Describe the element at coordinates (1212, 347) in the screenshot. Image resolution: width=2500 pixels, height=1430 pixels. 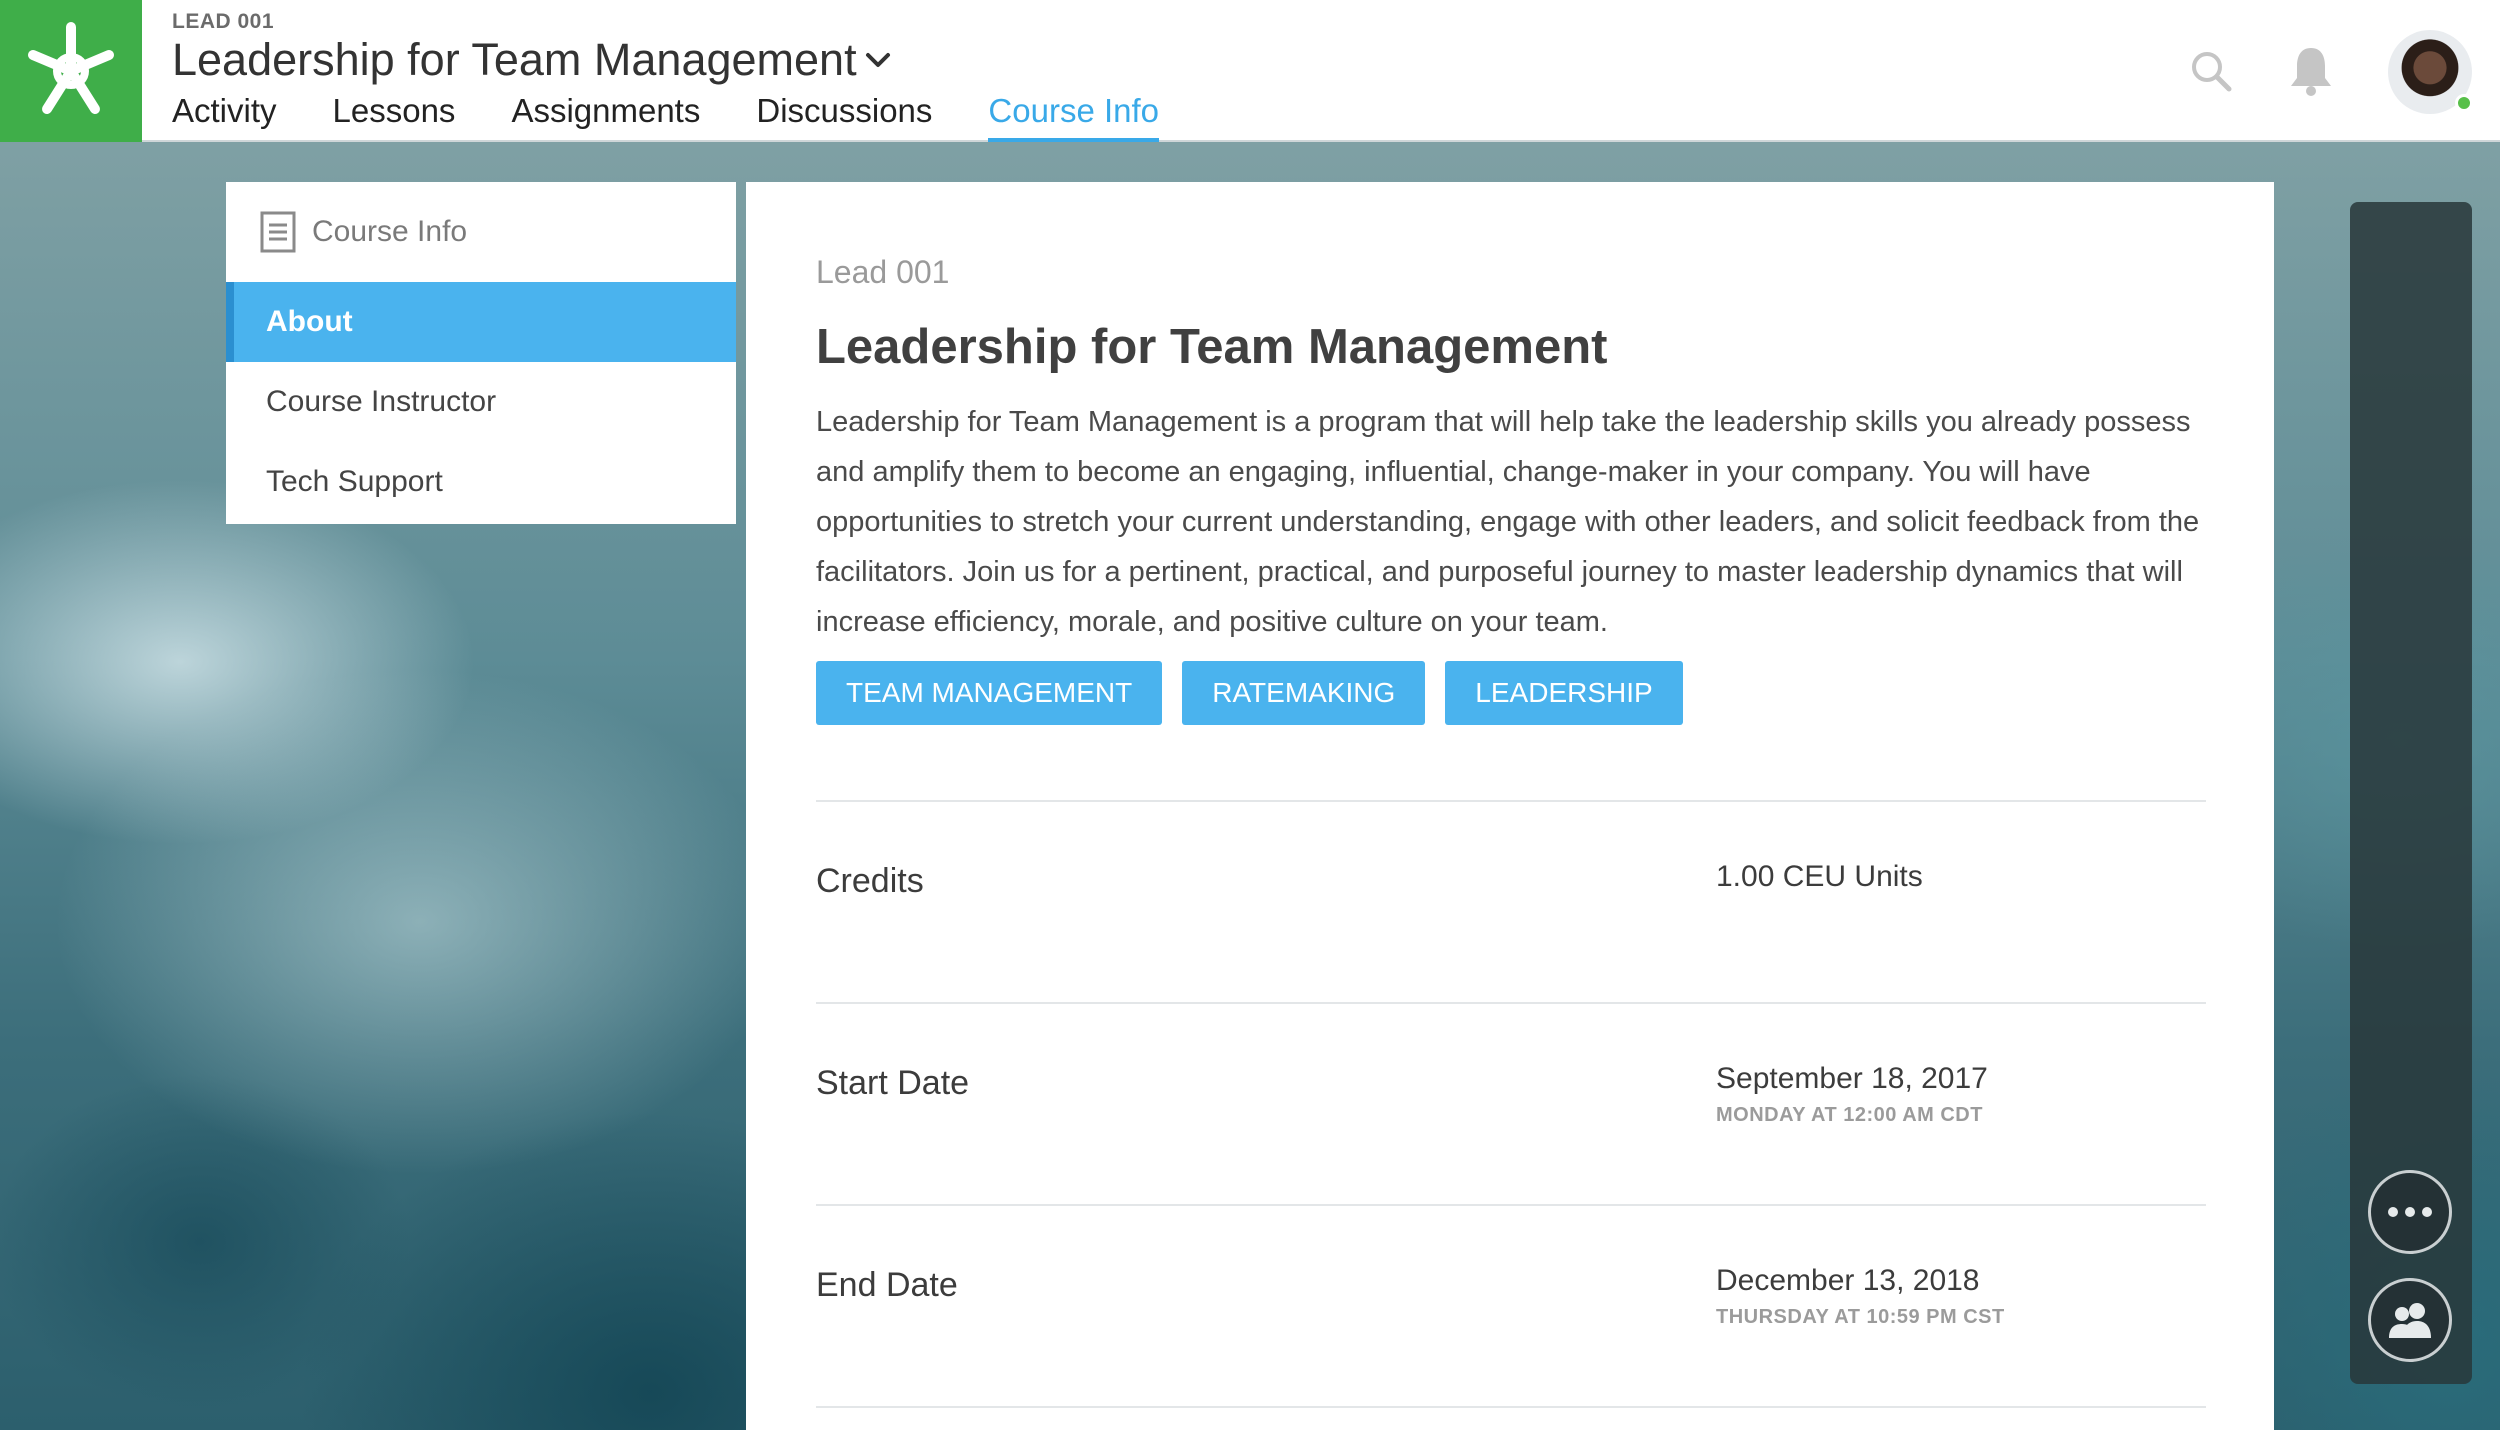
I see `page-title: Leadership for Team Management` at that location.